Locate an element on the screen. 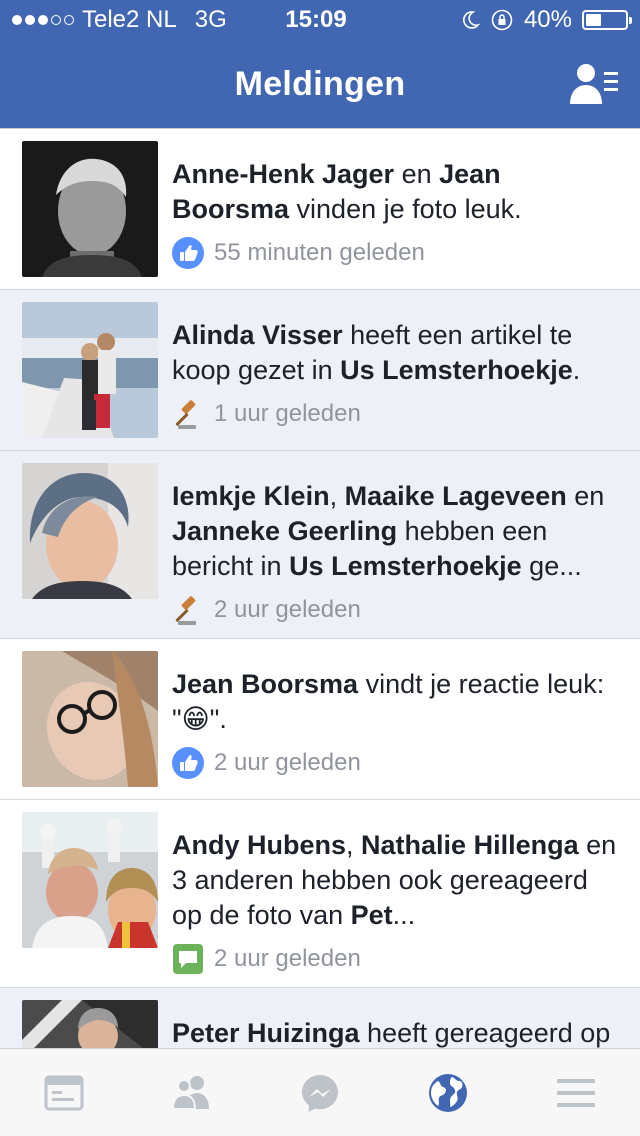 The height and width of the screenshot is (1136, 640). notification-name: Nathalie Hillenga is located at coordinates (470, 845).